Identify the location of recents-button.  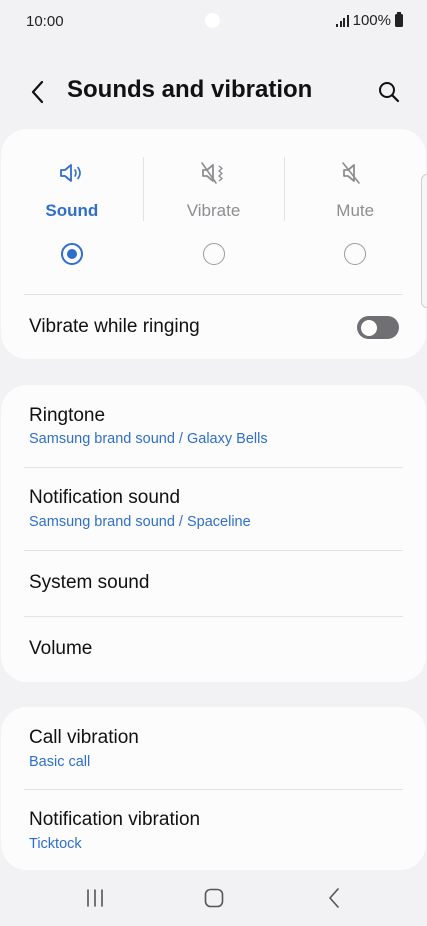
(95, 898).